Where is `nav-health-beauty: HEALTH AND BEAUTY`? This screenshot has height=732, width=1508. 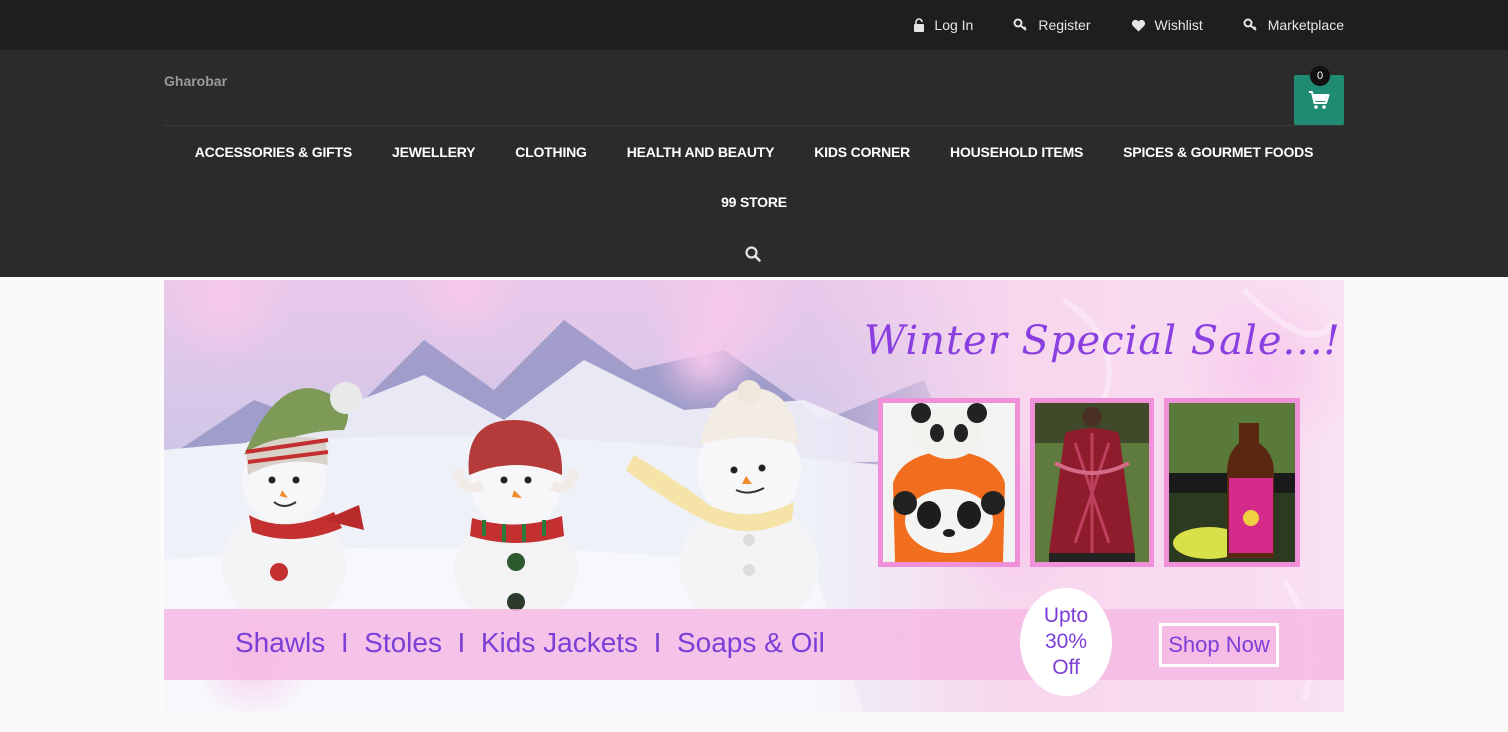 nav-health-beauty: HEALTH AND BEAUTY is located at coordinates (701, 152).